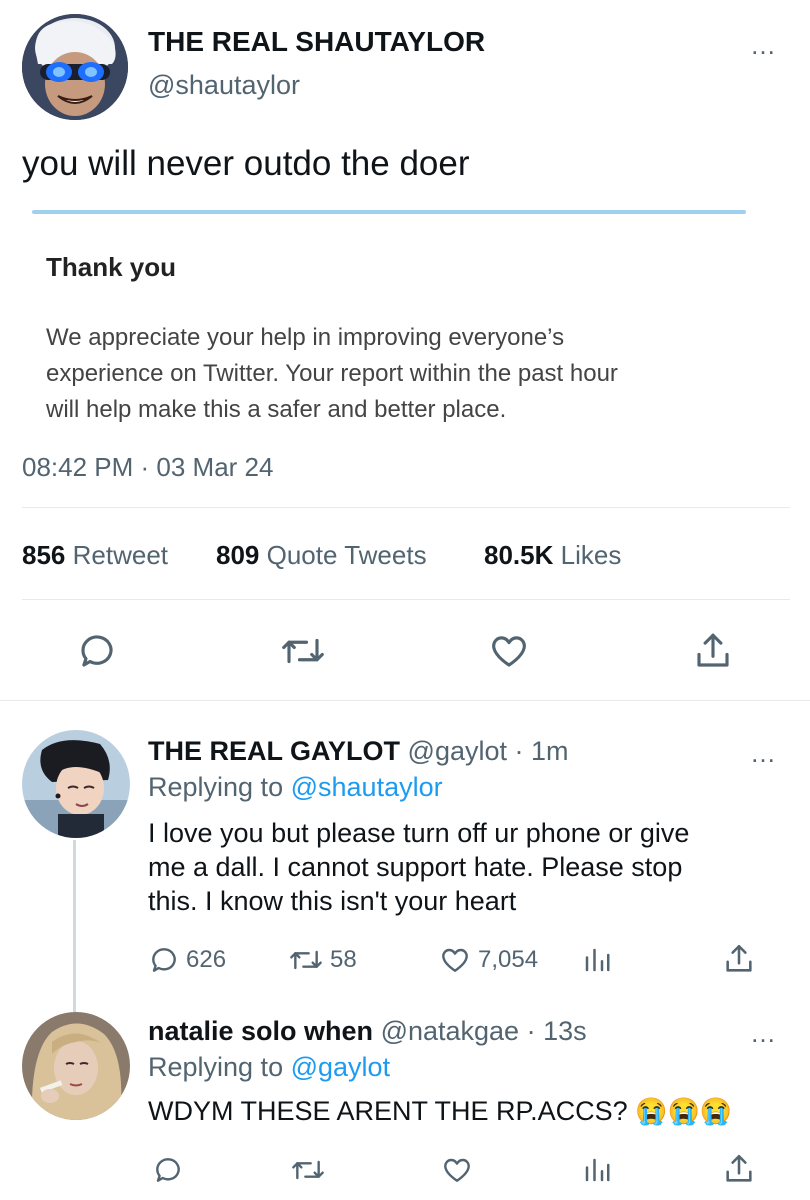 This screenshot has height=1200, width=810. I want to click on quotes-count: 809, so click(238, 555).